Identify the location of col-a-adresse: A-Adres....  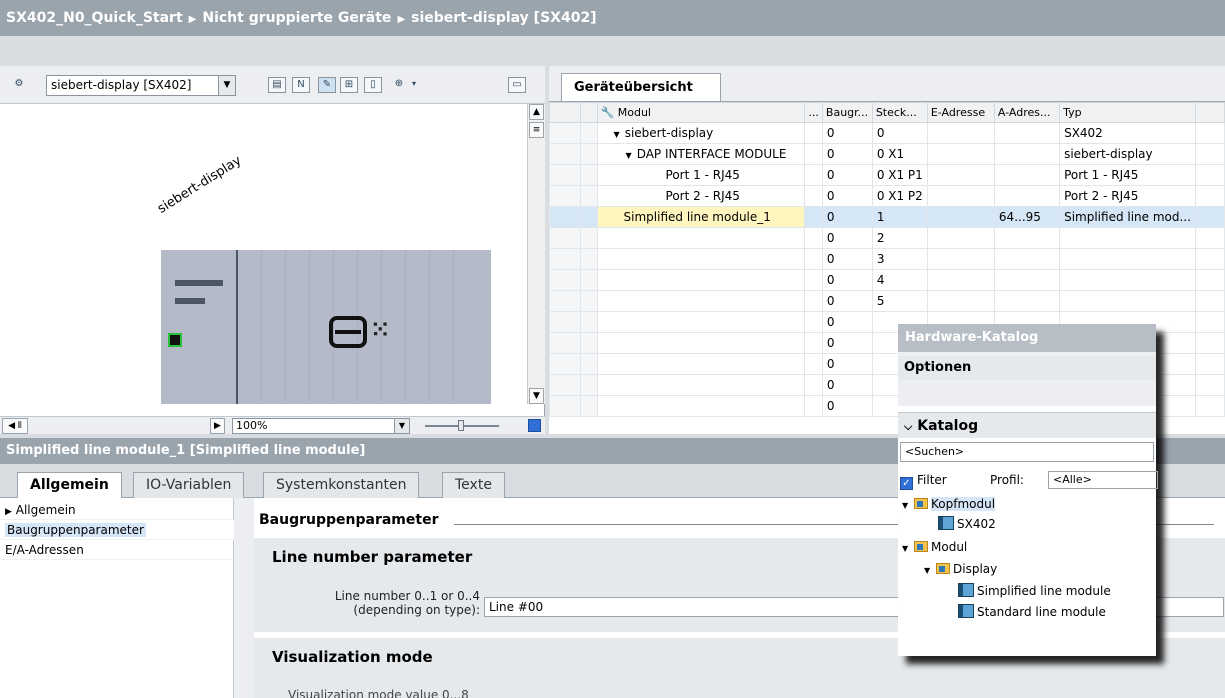
(1027, 112).